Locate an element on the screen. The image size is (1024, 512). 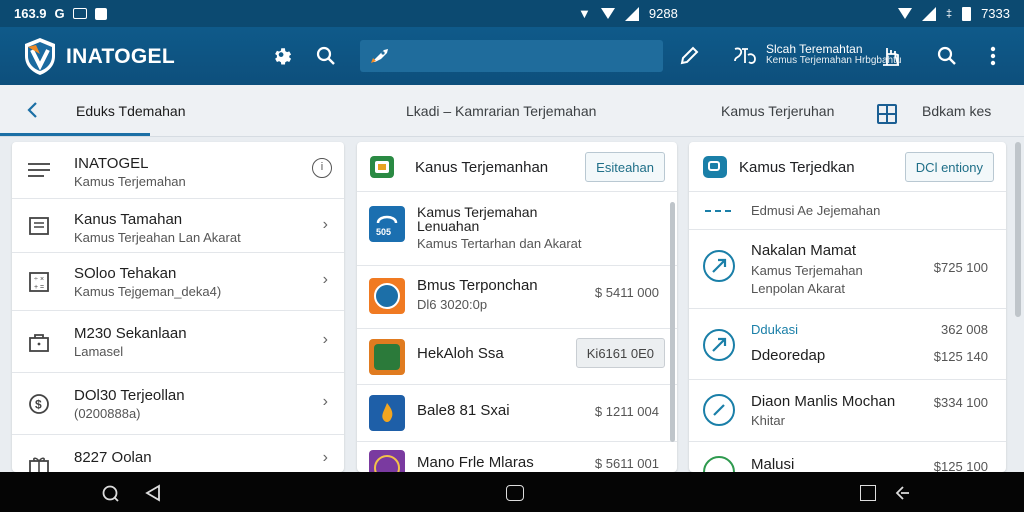
vpn-icon: ▼ is located at coordinates (584, 13).